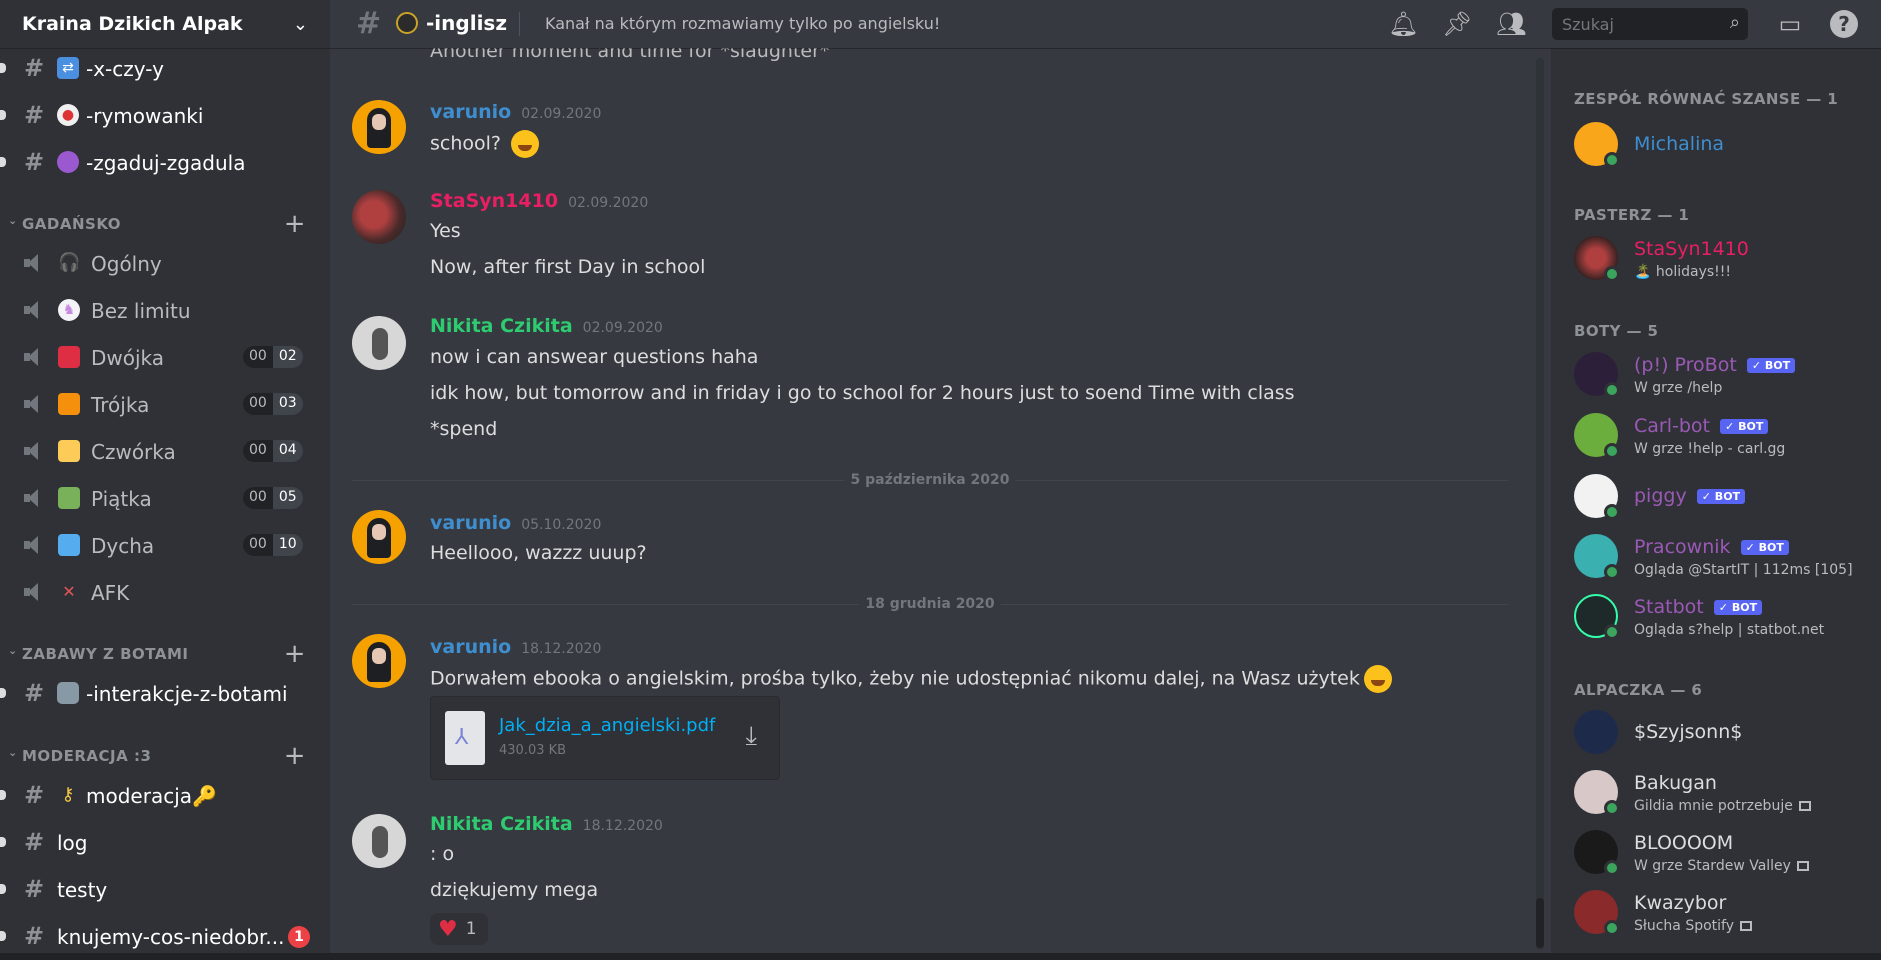 Image resolution: width=1881 pixels, height=960 pixels. What do you see at coordinates (1844, 24) in the screenshot?
I see `help-icon: ?` at bounding box center [1844, 24].